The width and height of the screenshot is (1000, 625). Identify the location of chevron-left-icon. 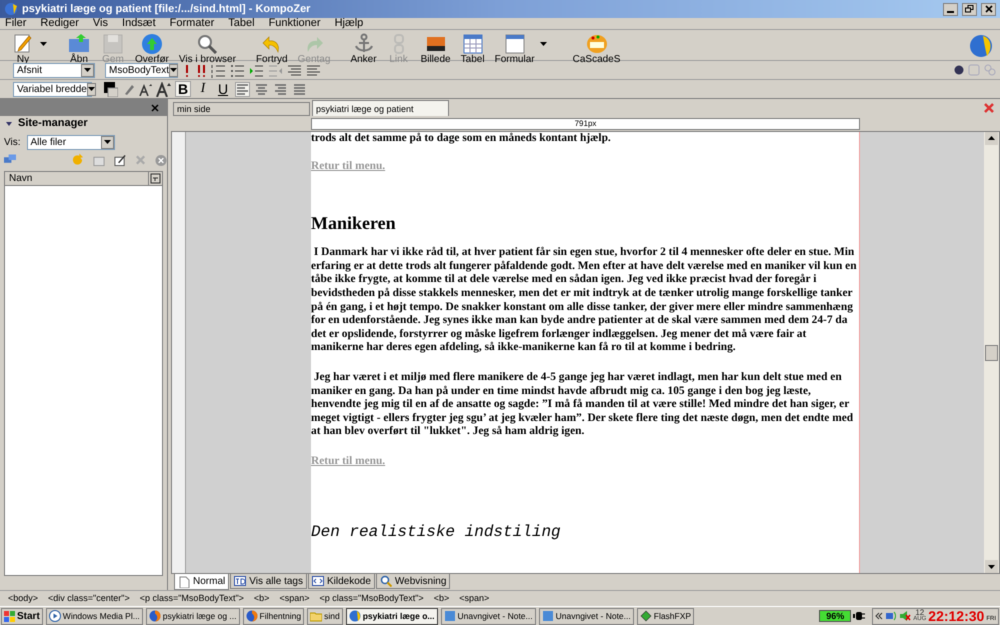
(879, 616).